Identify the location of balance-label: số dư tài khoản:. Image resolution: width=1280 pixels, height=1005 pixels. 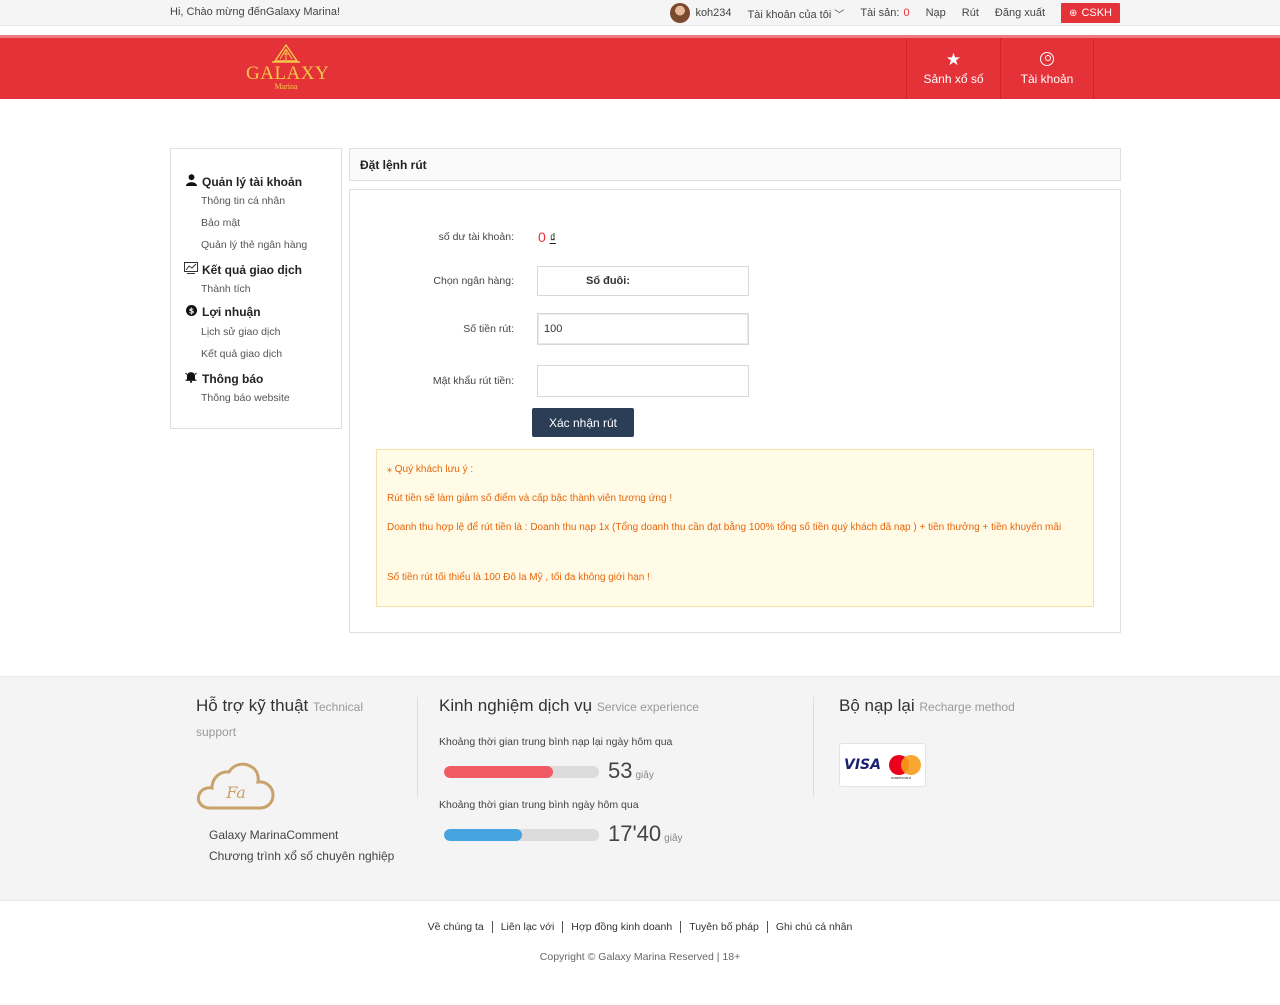
(476, 237).